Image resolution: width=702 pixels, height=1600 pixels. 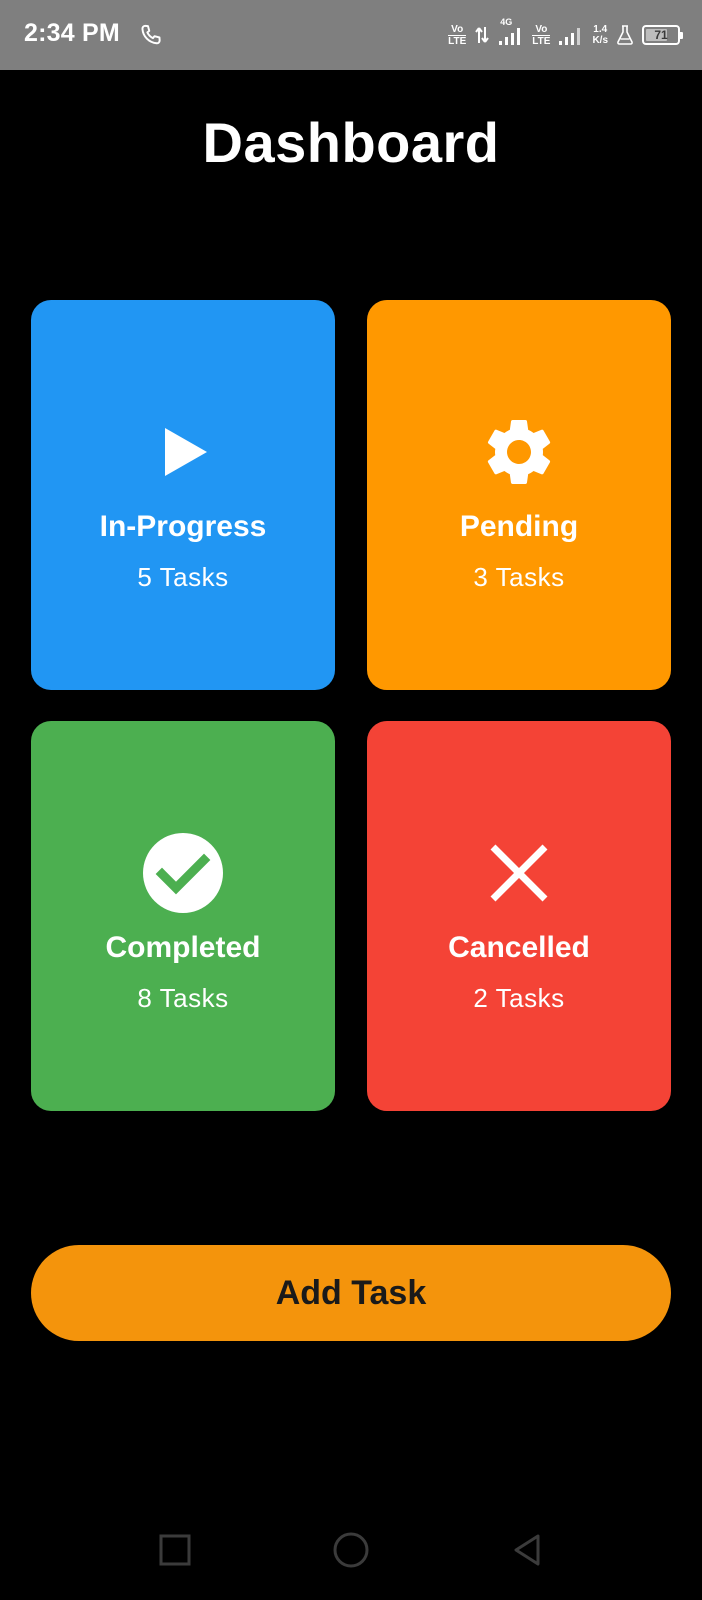 What do you see at coordinates (519, 873) in the screenshot?
I see `close-icon` at bounding box center [519, 873].